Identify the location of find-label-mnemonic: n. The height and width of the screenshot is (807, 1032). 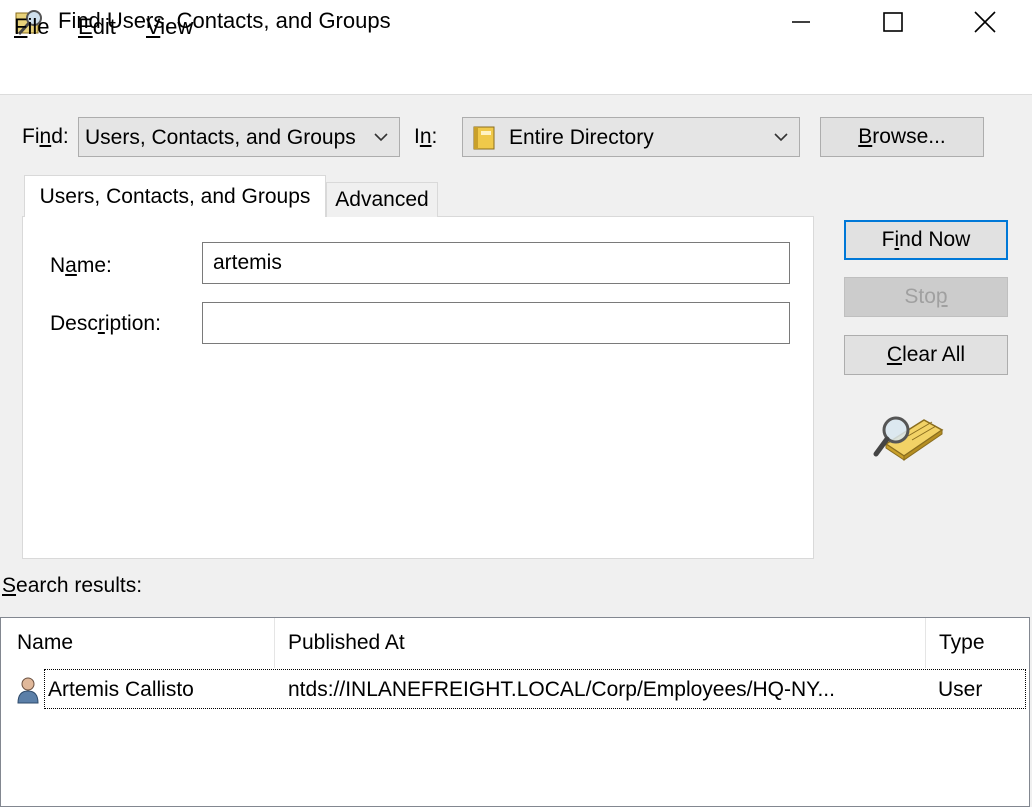
(45, 136).